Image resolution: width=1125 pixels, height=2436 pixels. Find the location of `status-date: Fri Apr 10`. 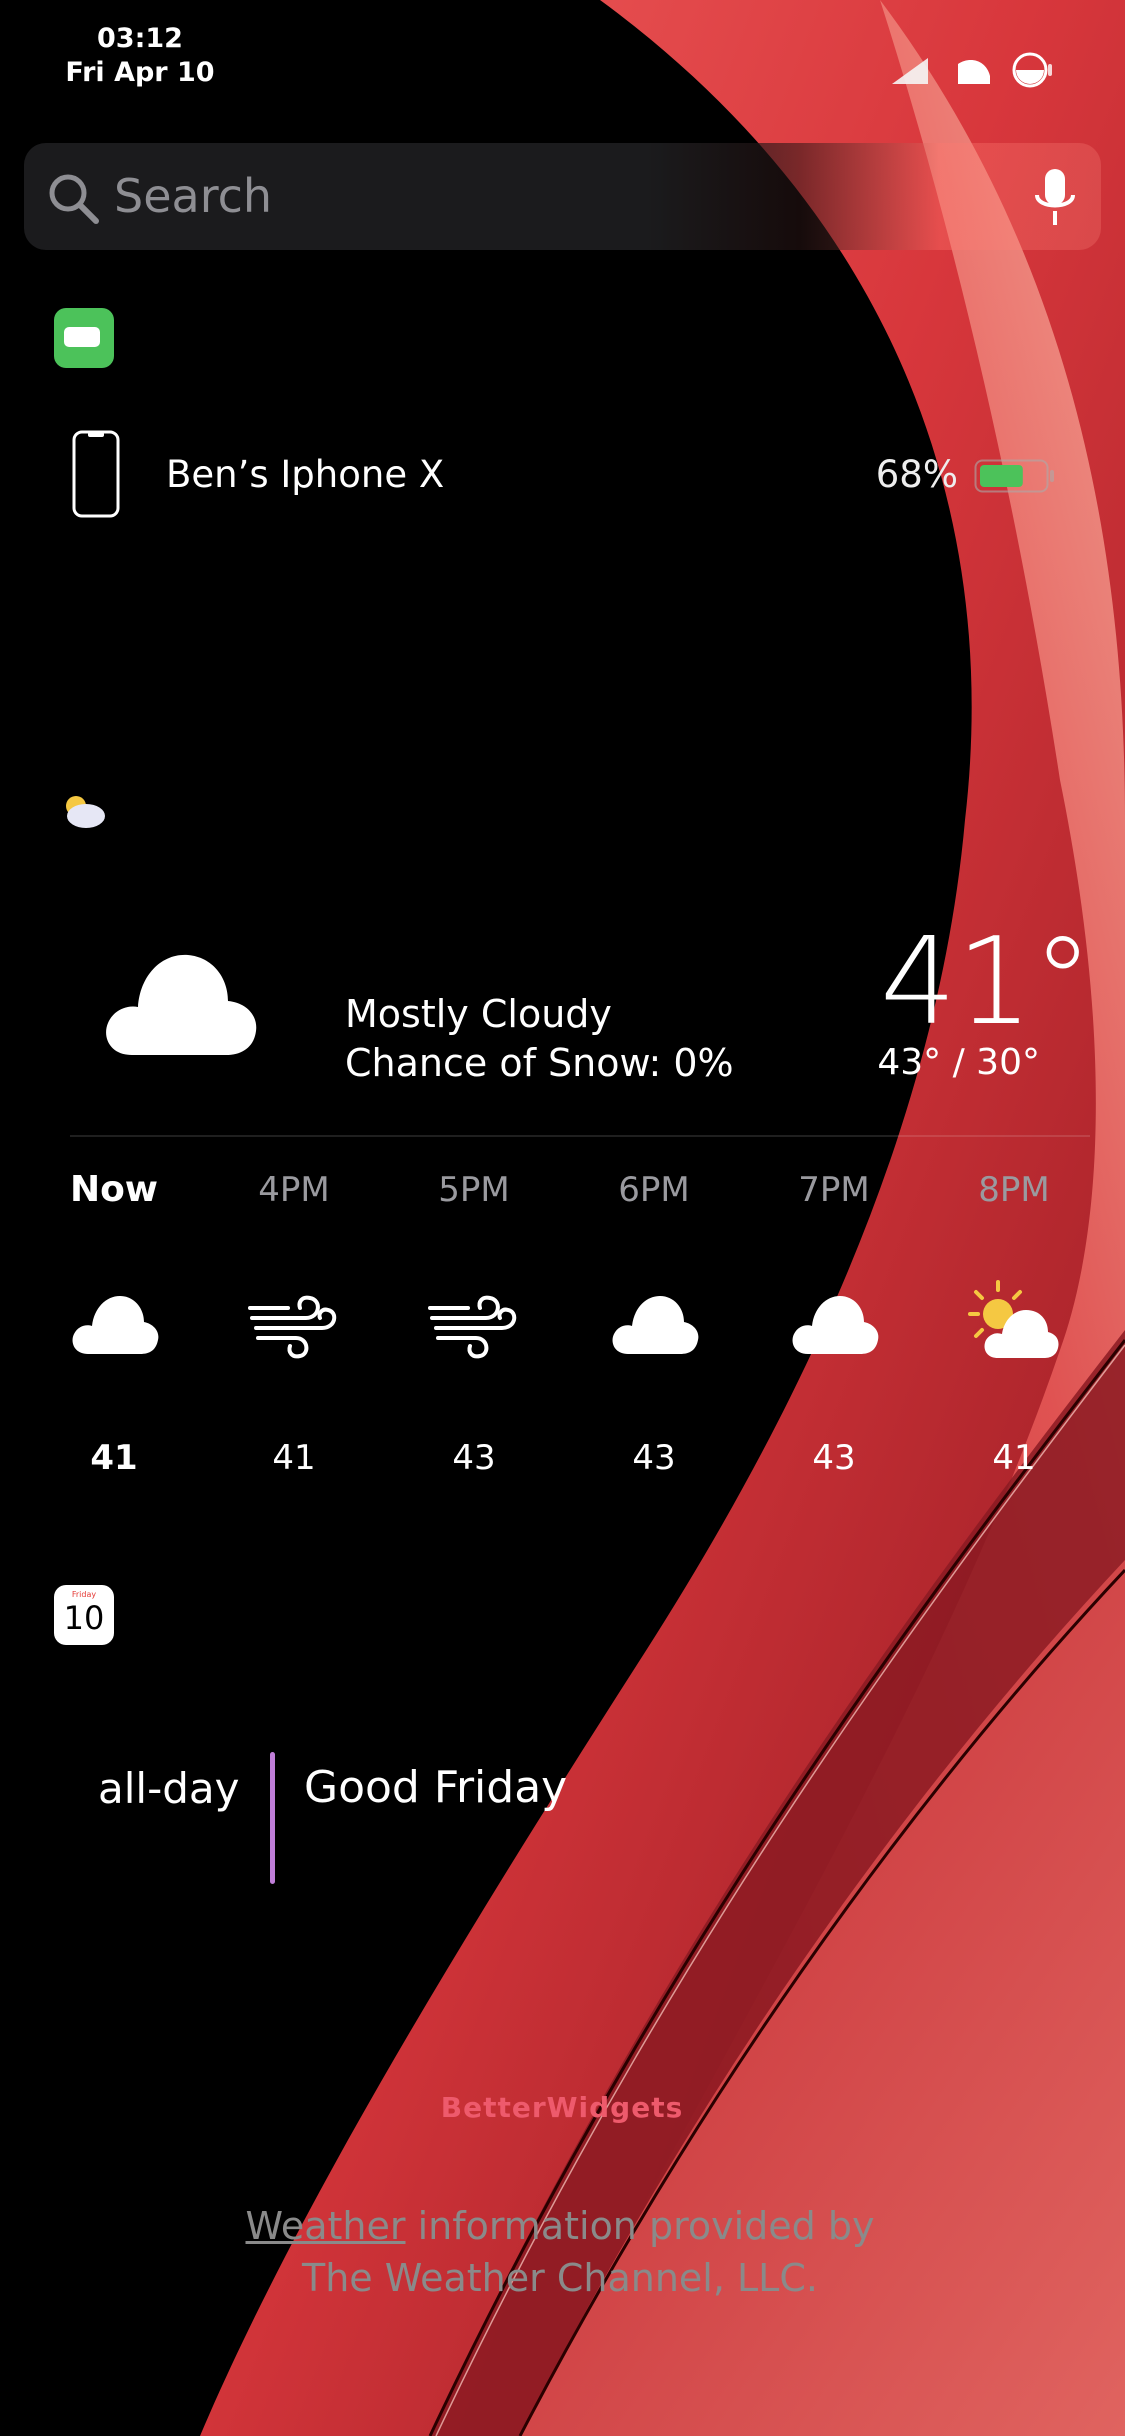

status-date: Fri Apr 10 is located at coordinates (140, 72).